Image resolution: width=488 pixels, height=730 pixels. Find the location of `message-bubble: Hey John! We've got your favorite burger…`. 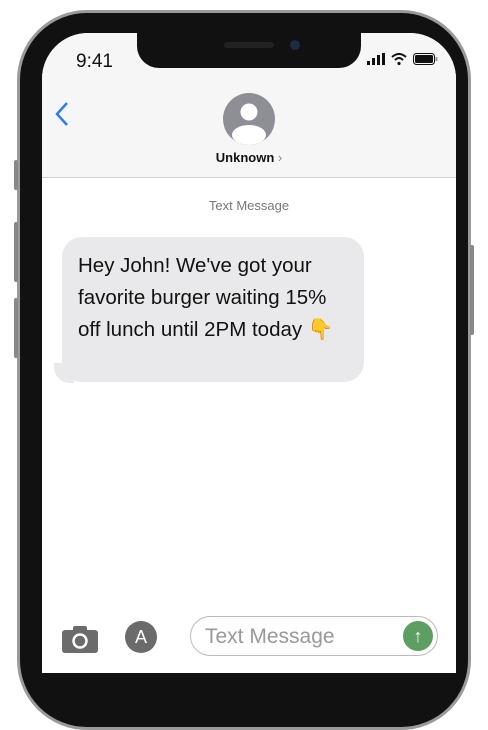

message-bubble: Hey John! We've got your favorite burger… is located at coordinates (213, 309).